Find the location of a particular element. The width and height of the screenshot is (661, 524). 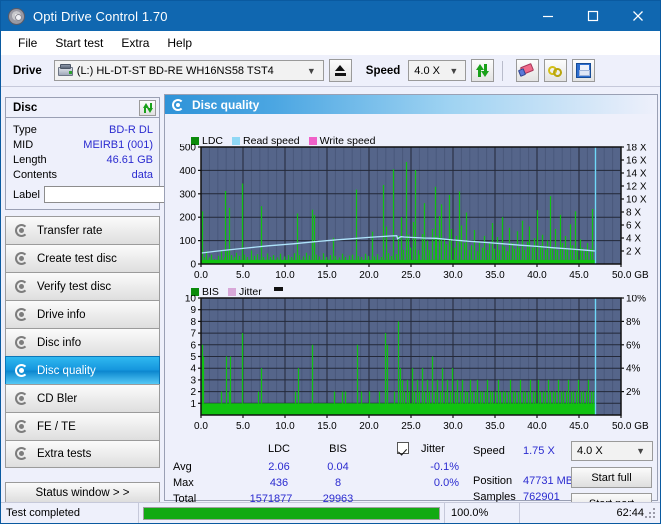

menu-extra: Extra is located at coordinates (135, 43).